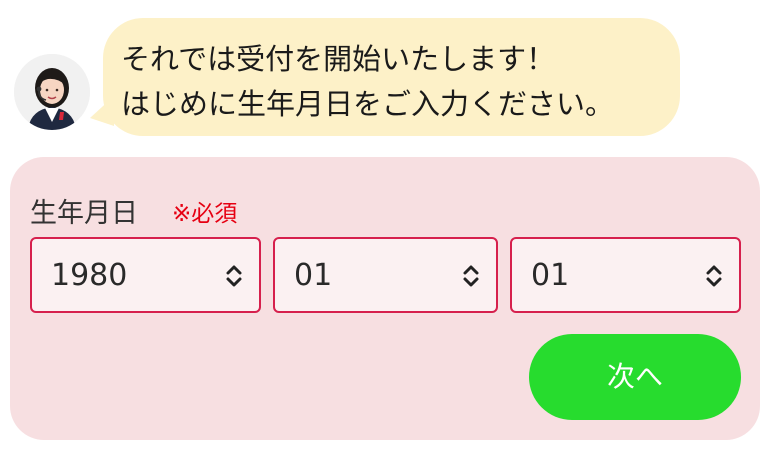  What do you see at coordinates (89, 275) in the screenshot?
I see `birth-year-value: 1980` at bounding box center [89, 275].